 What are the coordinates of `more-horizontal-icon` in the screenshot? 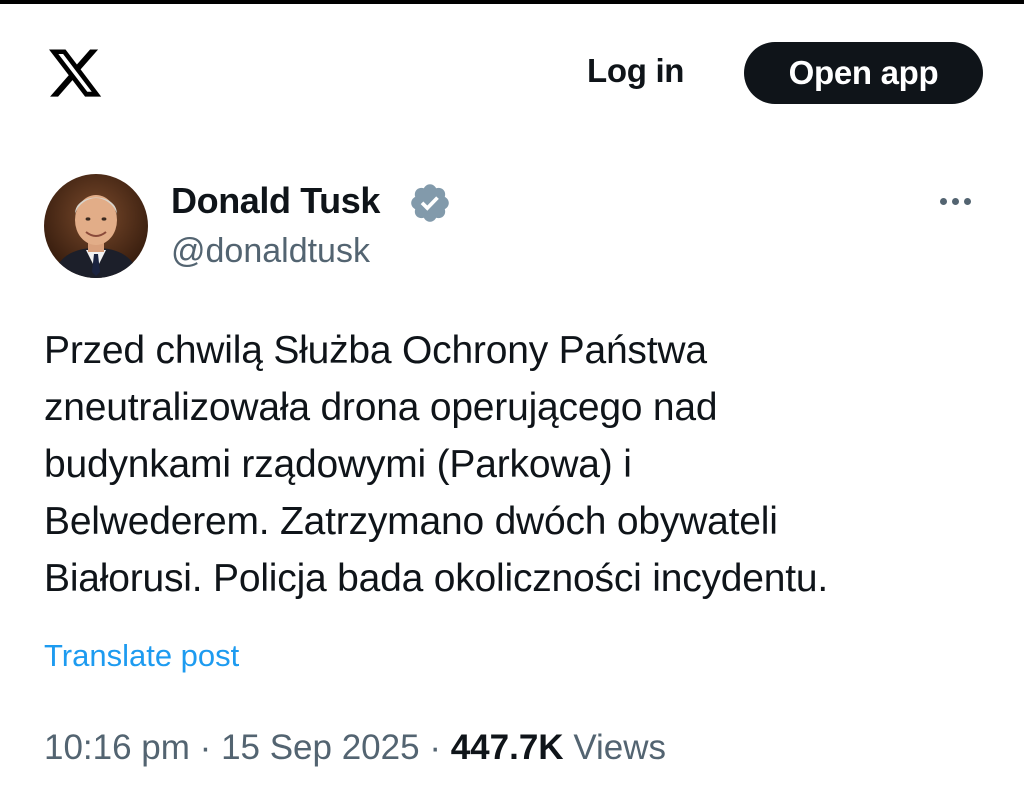 It's located at (955, 201).